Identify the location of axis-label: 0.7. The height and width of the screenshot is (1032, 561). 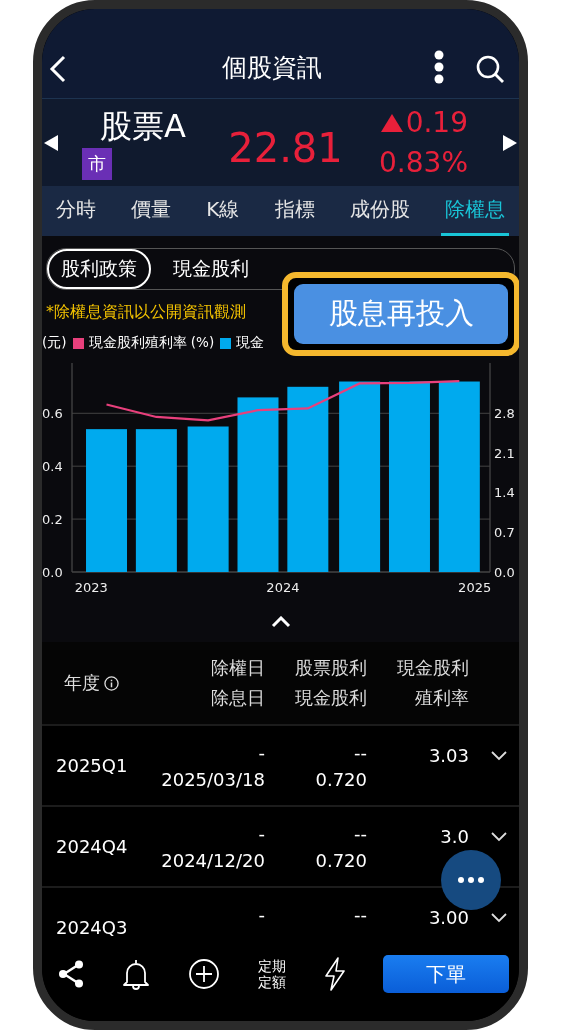
(504, 533).